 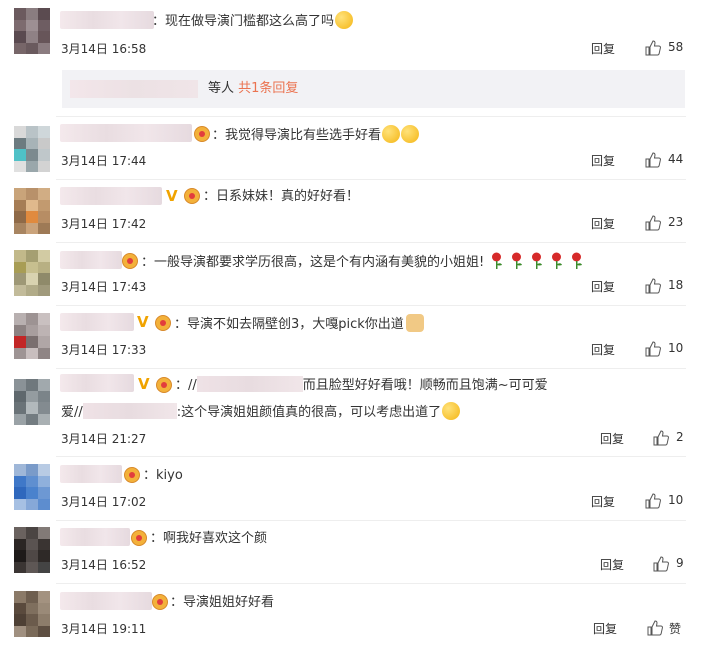 I want to click on comment-item: ：导演姐姐好好看 3月14日 19:11 回复 赞, so click(x=352, y=615).